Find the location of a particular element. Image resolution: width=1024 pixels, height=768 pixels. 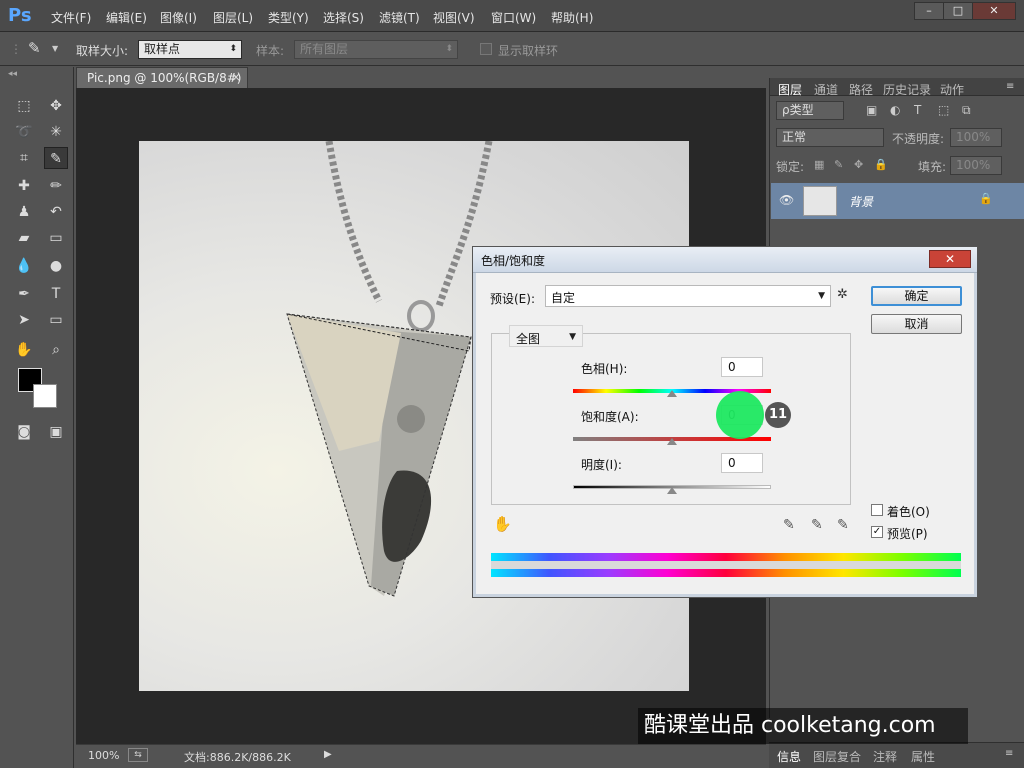

tab-layers: 图层 is located at coordinates (790, 89).